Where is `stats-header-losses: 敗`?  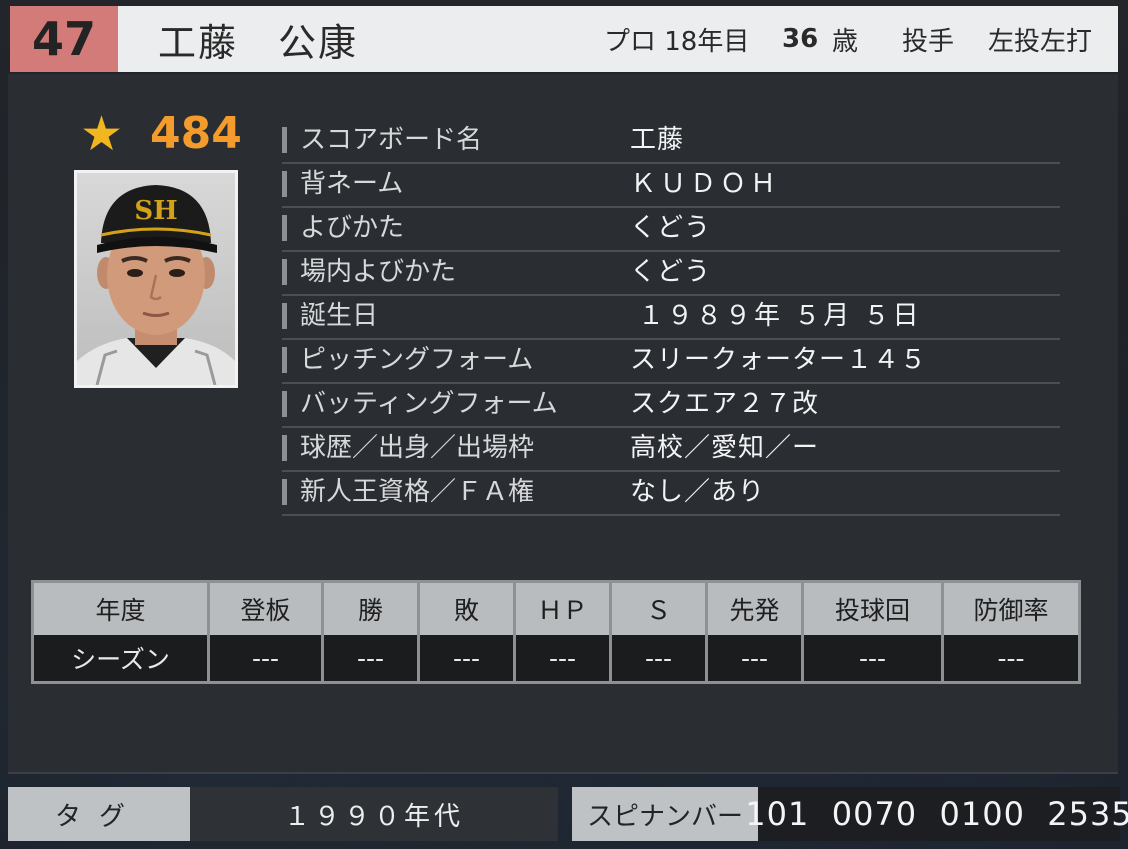 stats-header-losses: 敗 is located at coordinates (468, 609).